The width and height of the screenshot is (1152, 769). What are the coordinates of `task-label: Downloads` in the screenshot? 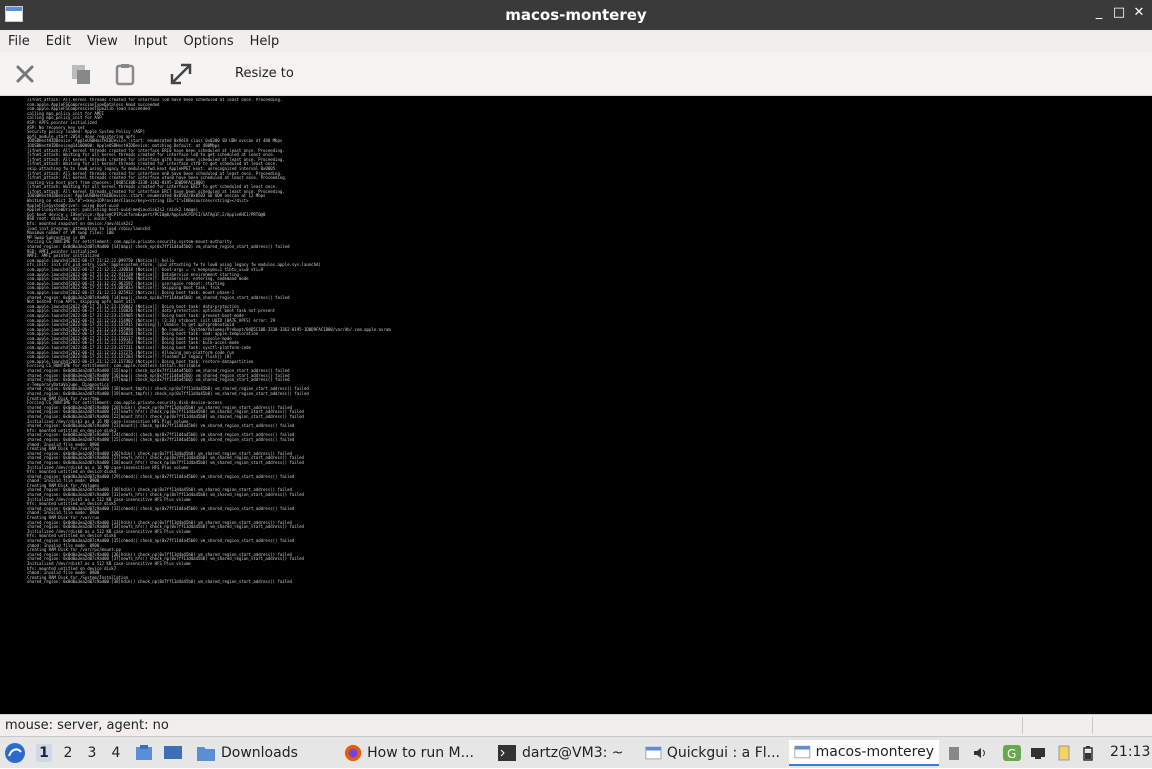 It's located at (259, 753).